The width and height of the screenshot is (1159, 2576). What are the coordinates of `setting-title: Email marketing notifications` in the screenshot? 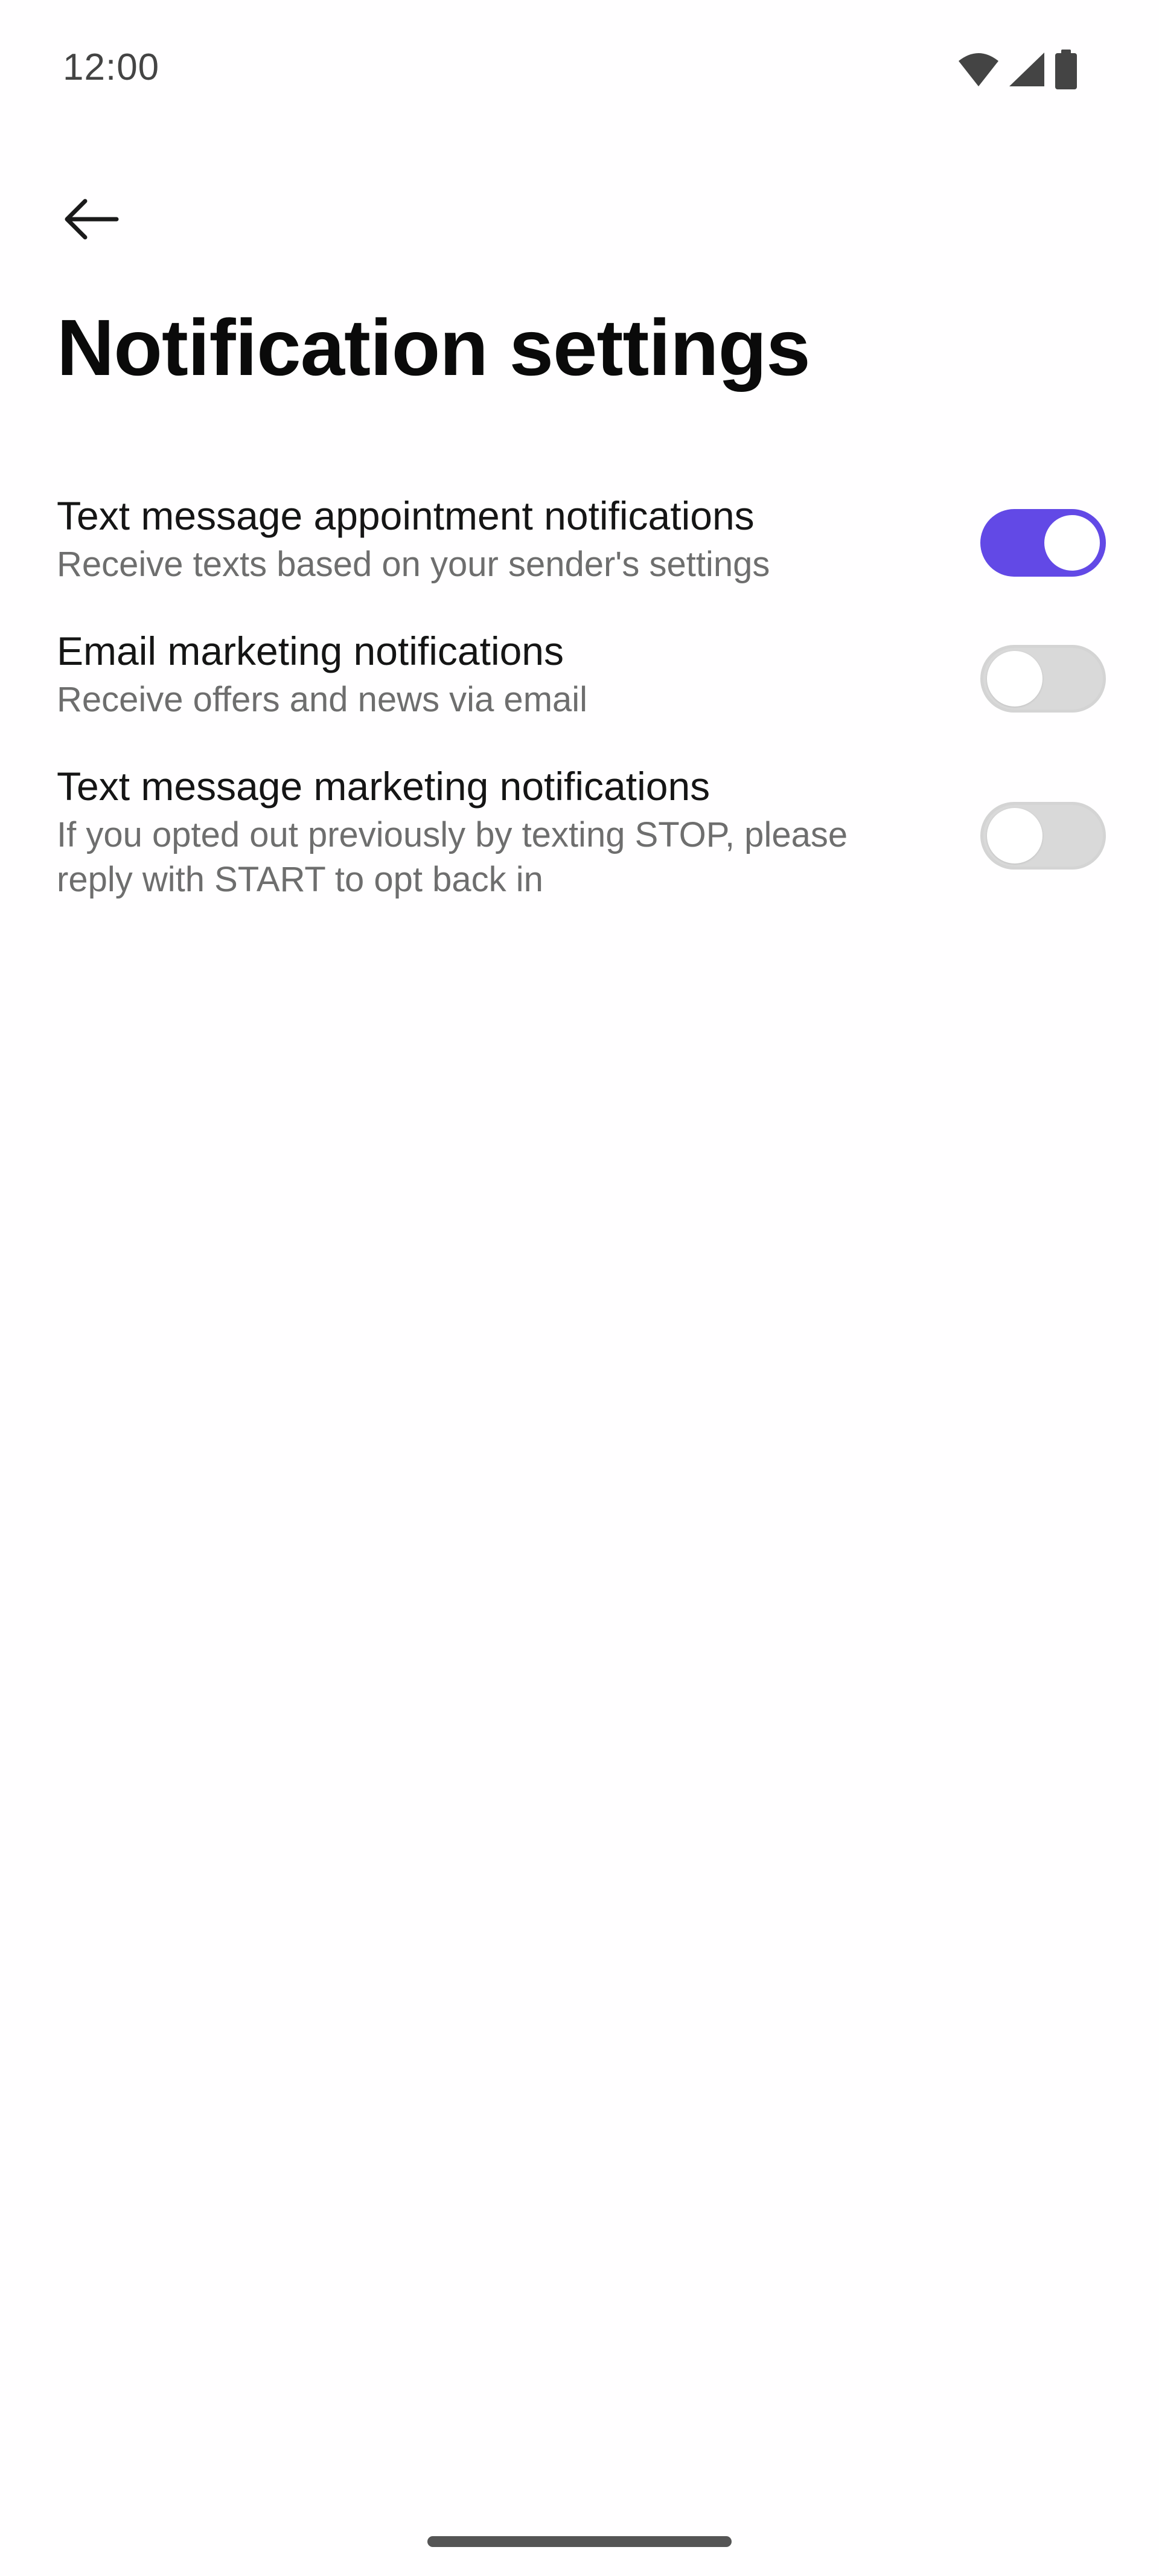 It's located at (310, 651).